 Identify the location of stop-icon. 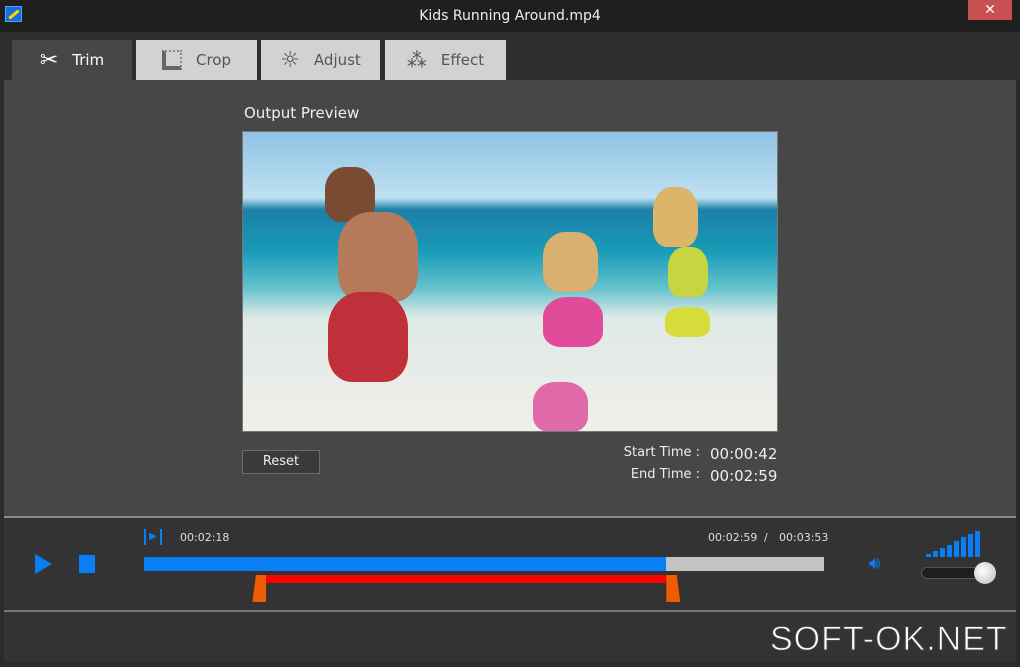
(87, 564).